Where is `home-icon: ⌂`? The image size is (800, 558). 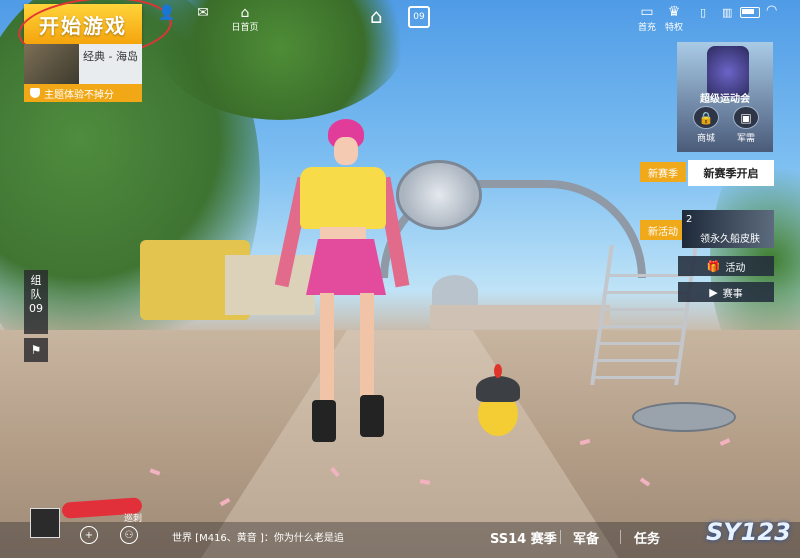
home-icon: ⌂ is located at coordinates (376, 16).